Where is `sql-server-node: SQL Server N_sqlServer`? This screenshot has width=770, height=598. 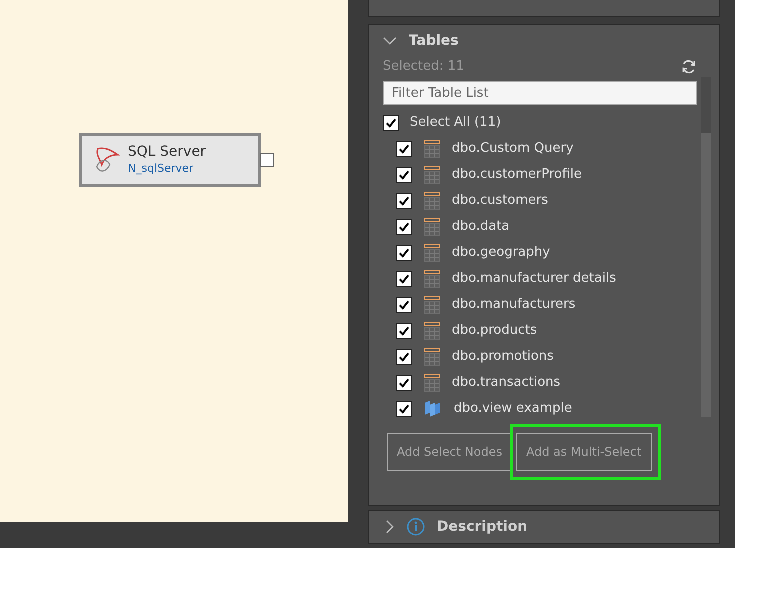 sql-server-node: SQL Server N_sqlServer is located at coordinates (170, 160).